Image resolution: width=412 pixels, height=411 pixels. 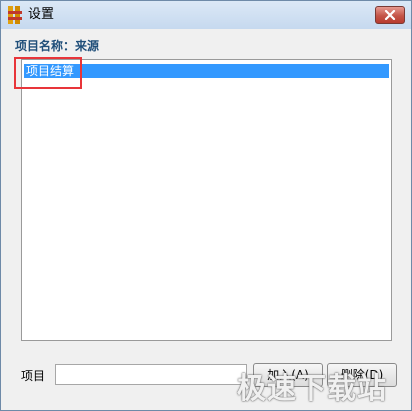 What do you see at coordinates (41, 14) in the screenshot?
I see `window-title: 设置` at bounding box center [41, 14].